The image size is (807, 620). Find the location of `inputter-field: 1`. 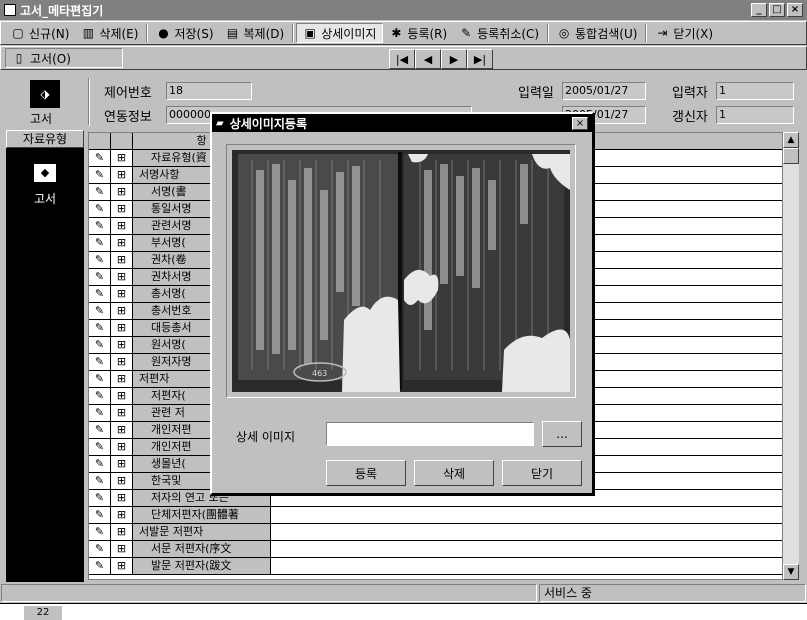

inputter-field: 1 is located at coordinates (755, 91).